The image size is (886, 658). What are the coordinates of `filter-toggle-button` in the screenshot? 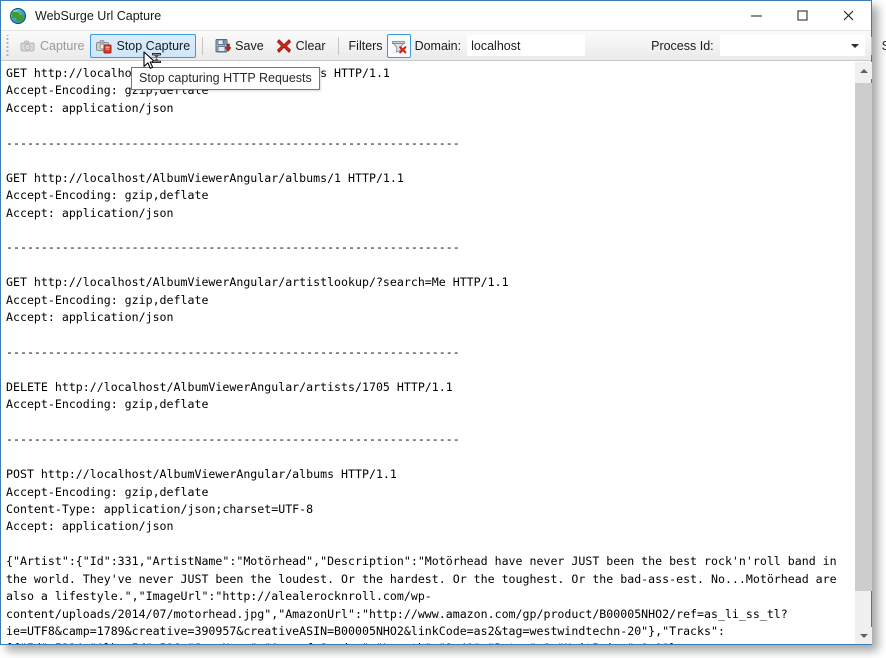 It's located at (398, 45).